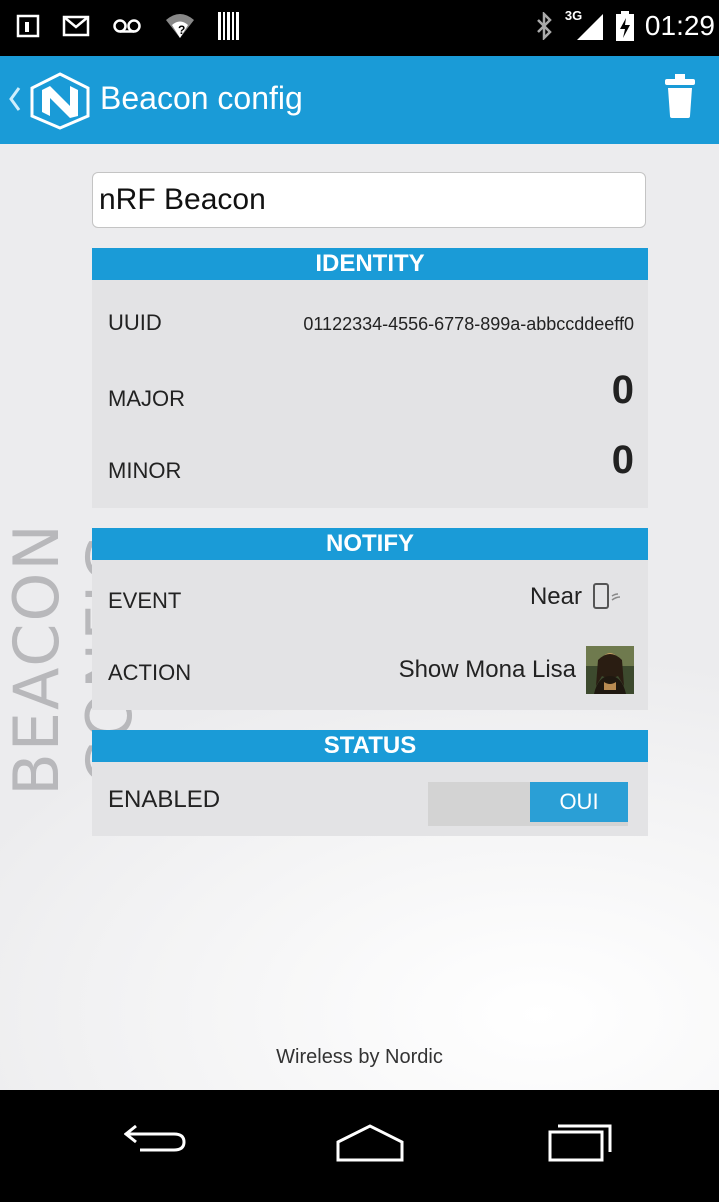  What do you see at coordinates (146, 398) in the screenshot?
I see `major-label: MAJOR` at bounding box center [146, 398].